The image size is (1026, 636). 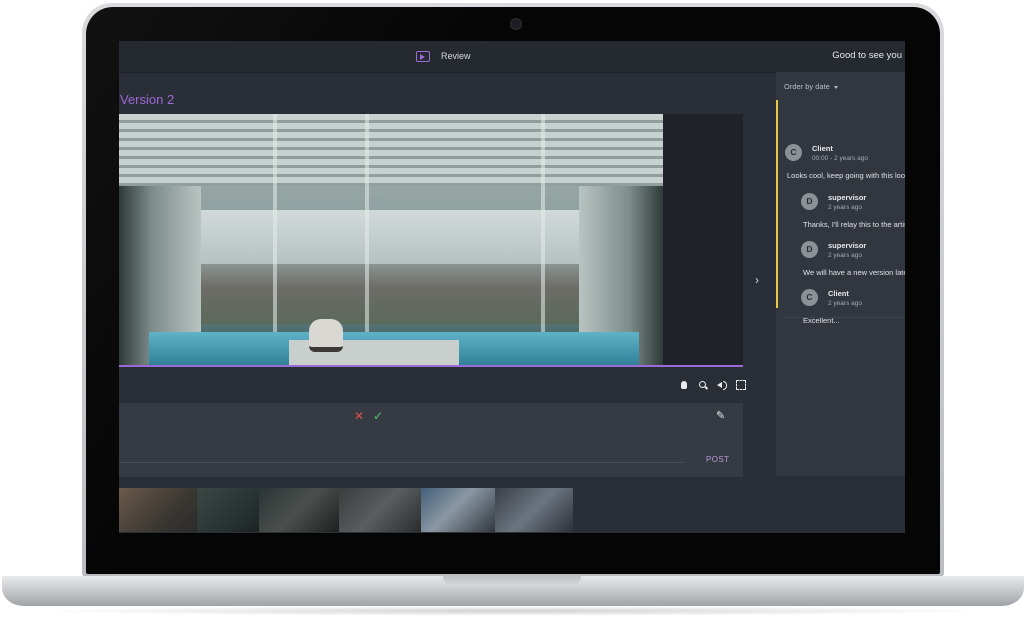 I want to click on comment-input, so click(x=401, y=462).